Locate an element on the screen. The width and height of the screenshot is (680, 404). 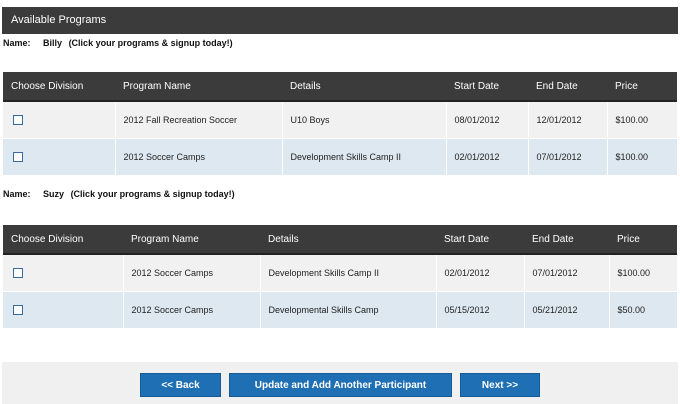
available-programs-header: Available Programs is located at coordinates (340, 20).